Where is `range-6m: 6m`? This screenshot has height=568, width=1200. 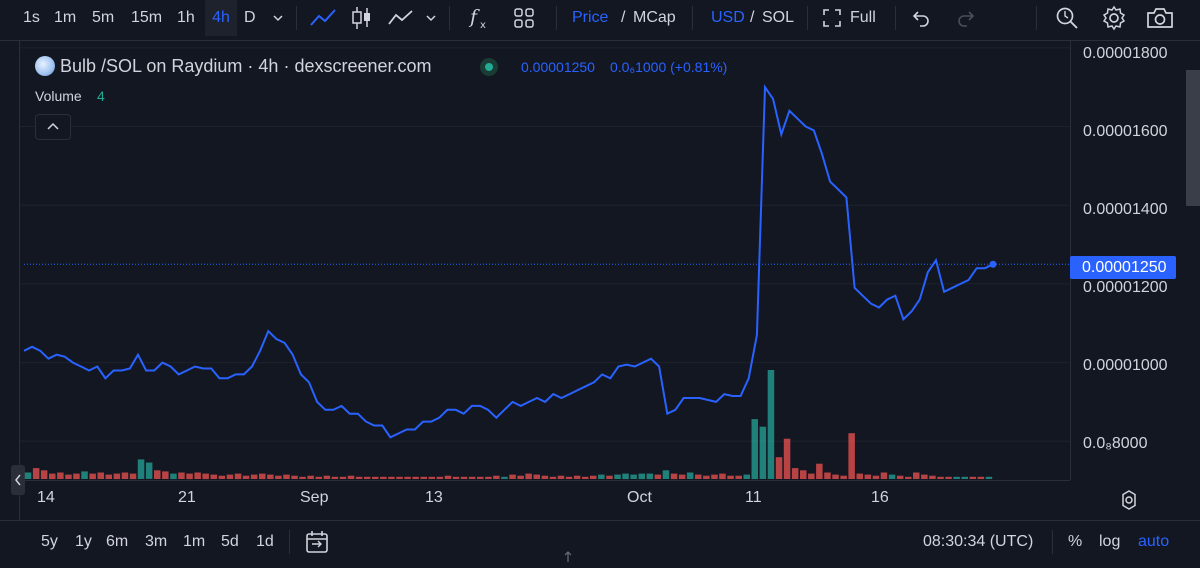
range-6m: 6m is located at coordinates (117, 542).